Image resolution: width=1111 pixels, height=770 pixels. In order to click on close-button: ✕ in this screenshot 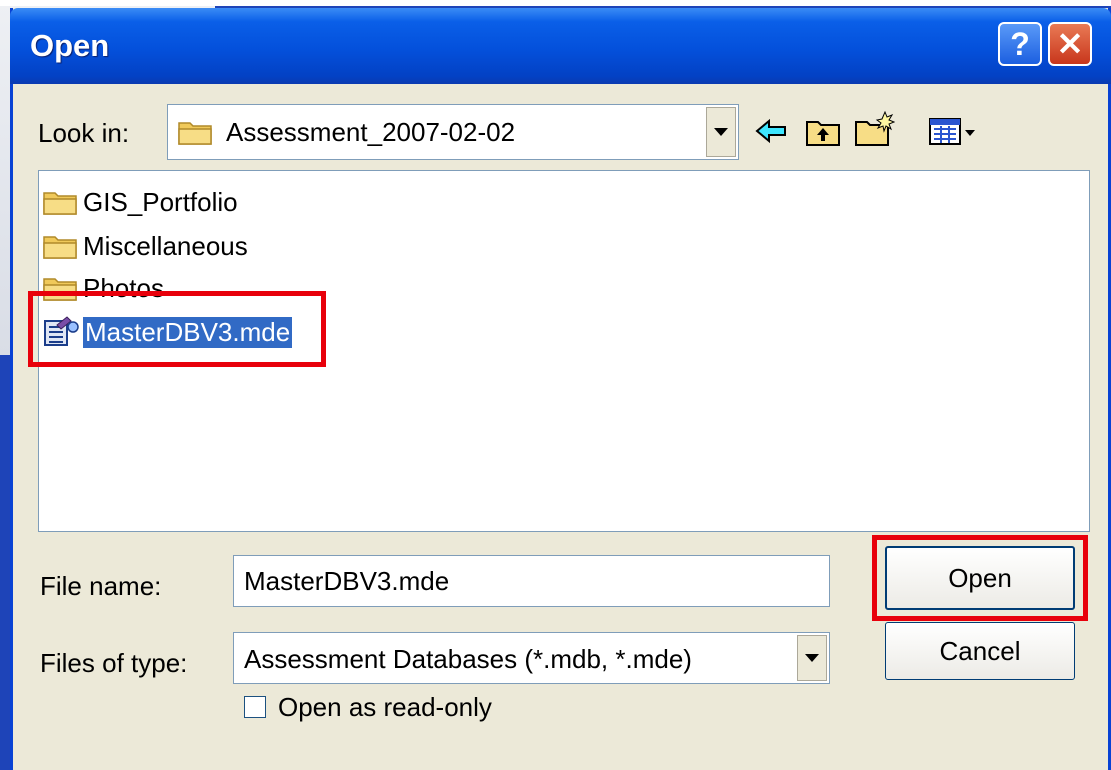, I will do `click(1070, 44)`.